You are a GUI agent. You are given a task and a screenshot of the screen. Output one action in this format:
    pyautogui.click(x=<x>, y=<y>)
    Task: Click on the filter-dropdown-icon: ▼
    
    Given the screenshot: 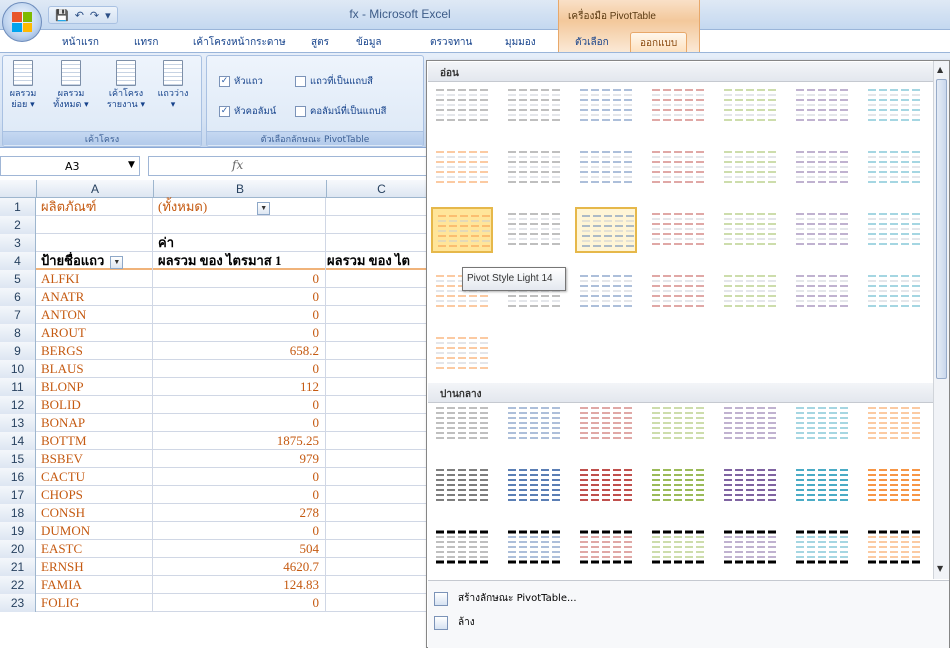 What is the action you would take?
    pyautogui.click(x=264, y=208)
    